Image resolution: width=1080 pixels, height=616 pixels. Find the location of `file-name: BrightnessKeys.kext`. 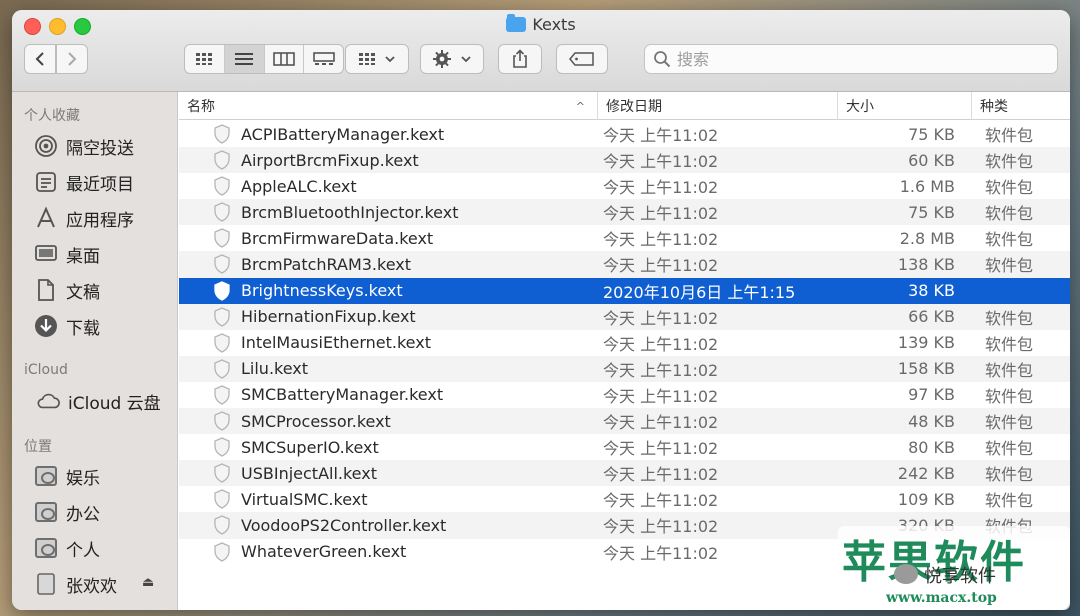

file-name: BrightnessKeys.kext is located at coordinates (322, 291).